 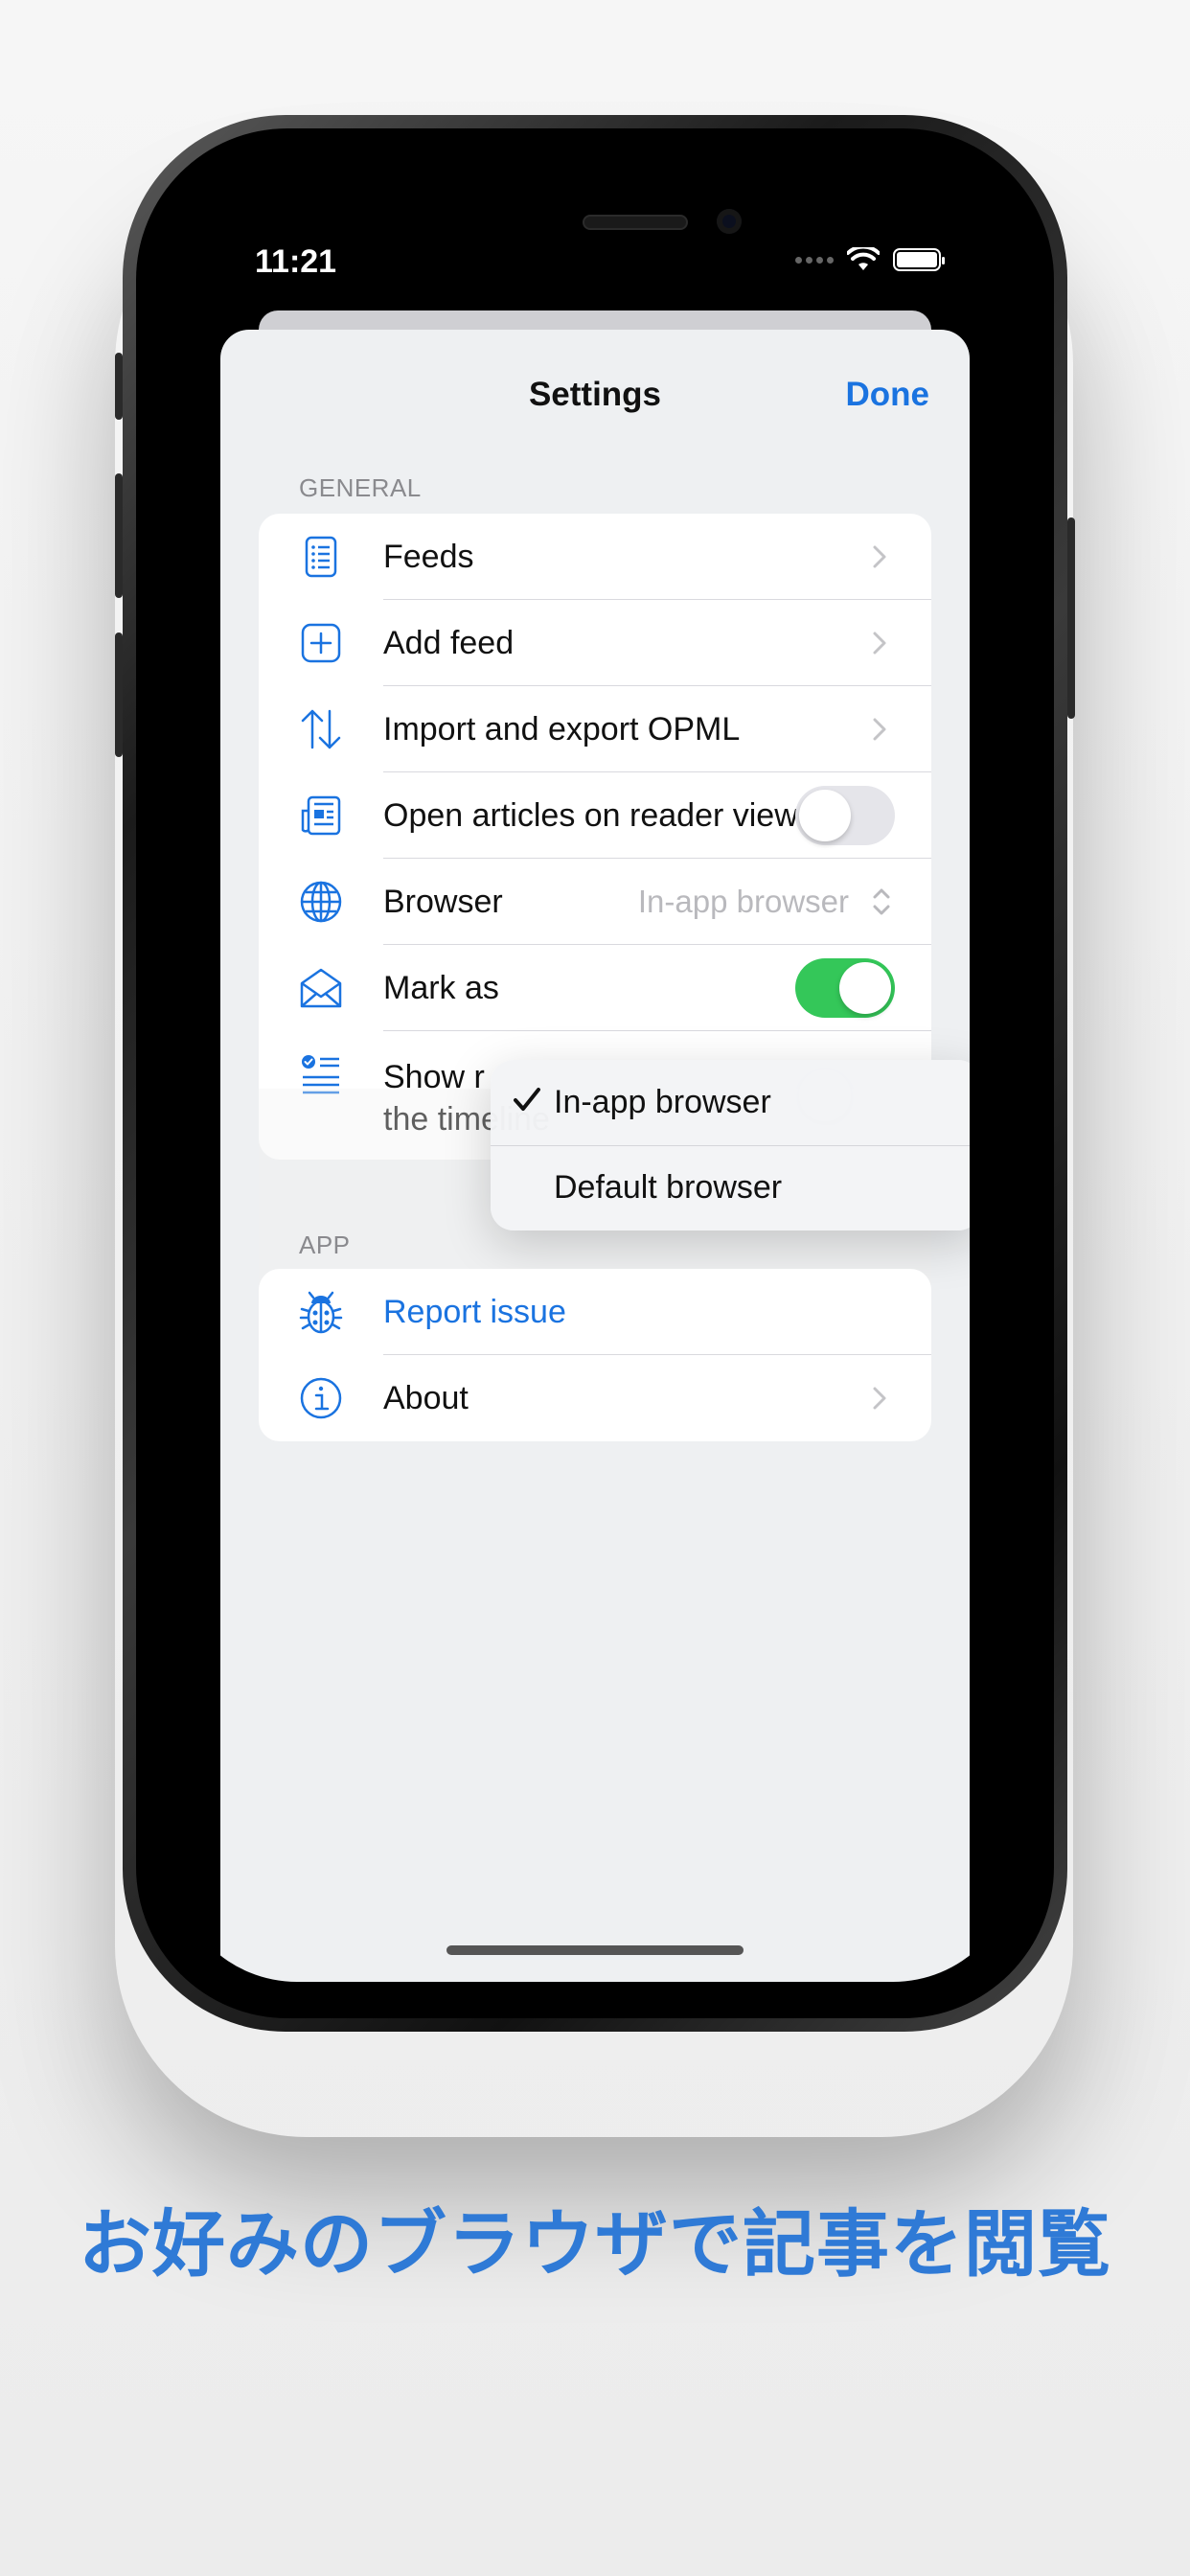 I want to click on reader-view-toggle, so click(x=845, y=815).